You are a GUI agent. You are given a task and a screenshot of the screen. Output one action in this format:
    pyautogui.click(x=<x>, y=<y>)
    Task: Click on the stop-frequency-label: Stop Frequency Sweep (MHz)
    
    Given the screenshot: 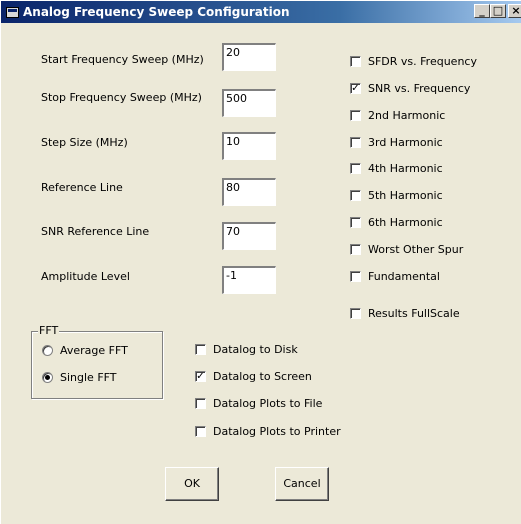 What is the action you would take?
    pyautogui.click(x=121, y=97)
    